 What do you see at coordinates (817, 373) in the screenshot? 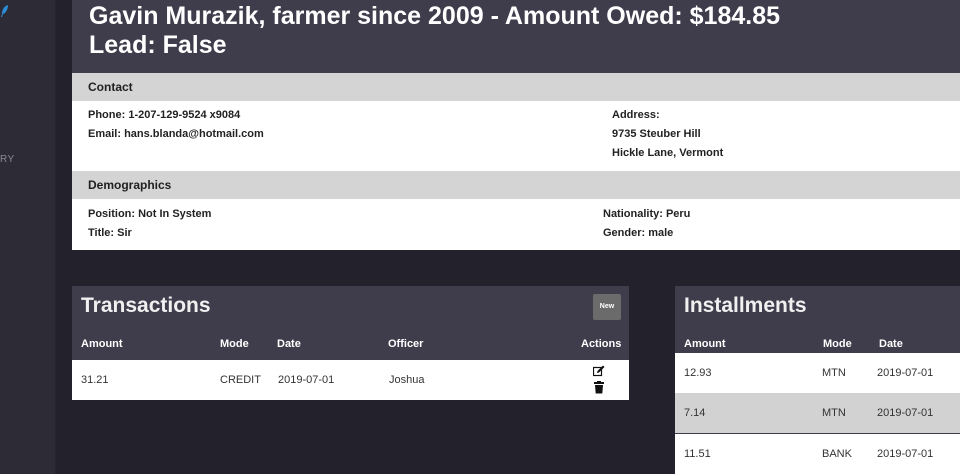
I see `table-row: 12.93 MTN 2019-07-01` at bounding box center [817, 373].